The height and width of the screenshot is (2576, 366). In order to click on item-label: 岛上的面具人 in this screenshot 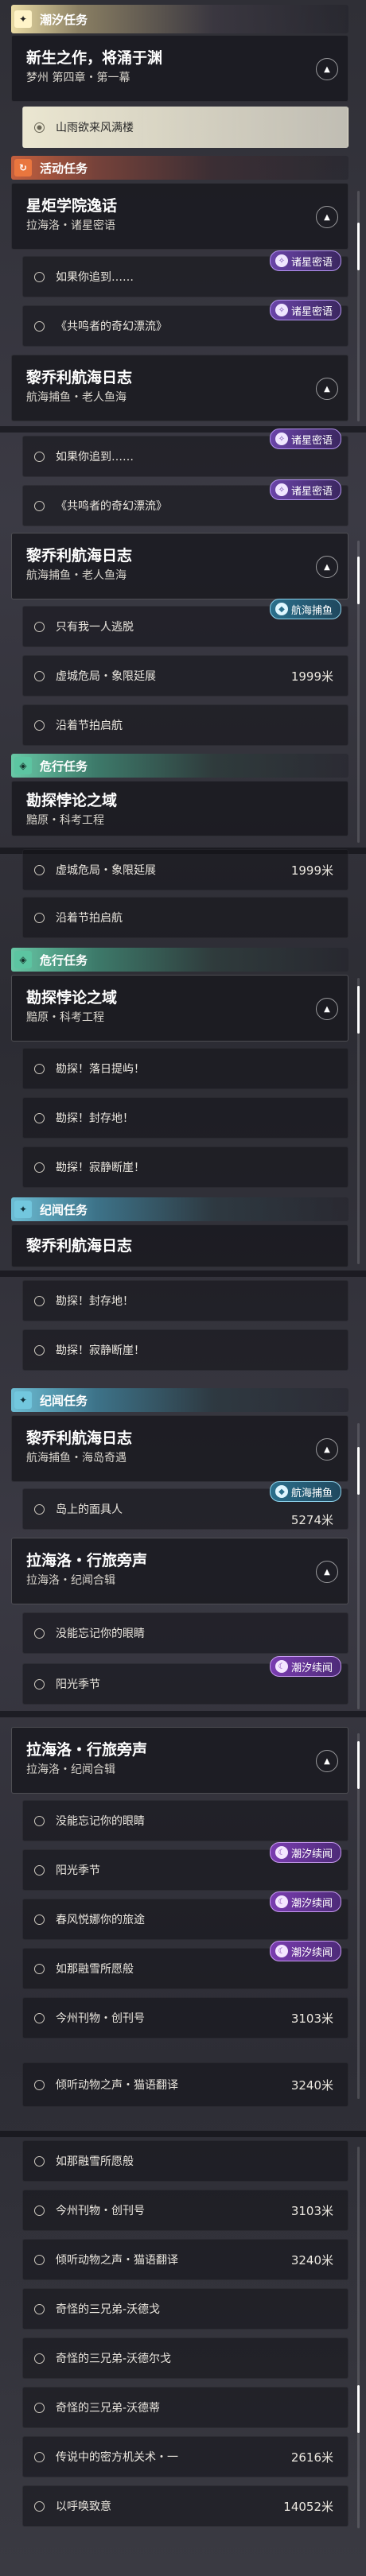, I will do `click(89, 1509)`.